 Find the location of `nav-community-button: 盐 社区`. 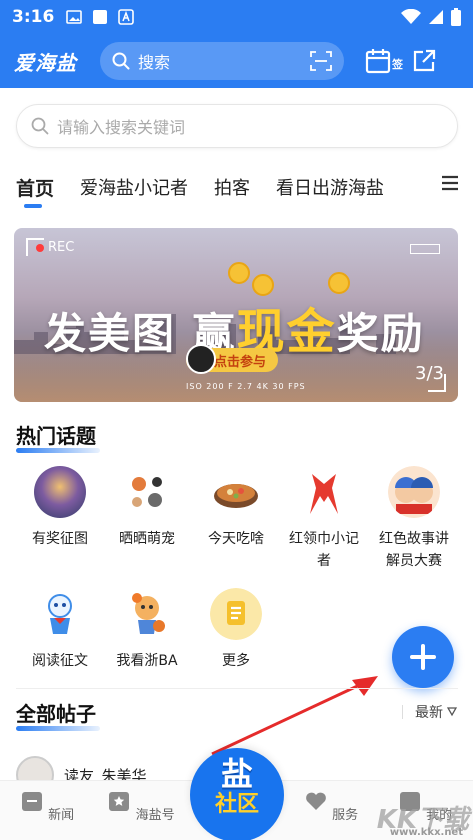

nav-community-button: 盐 社区 is located at coordinates (237, 794).